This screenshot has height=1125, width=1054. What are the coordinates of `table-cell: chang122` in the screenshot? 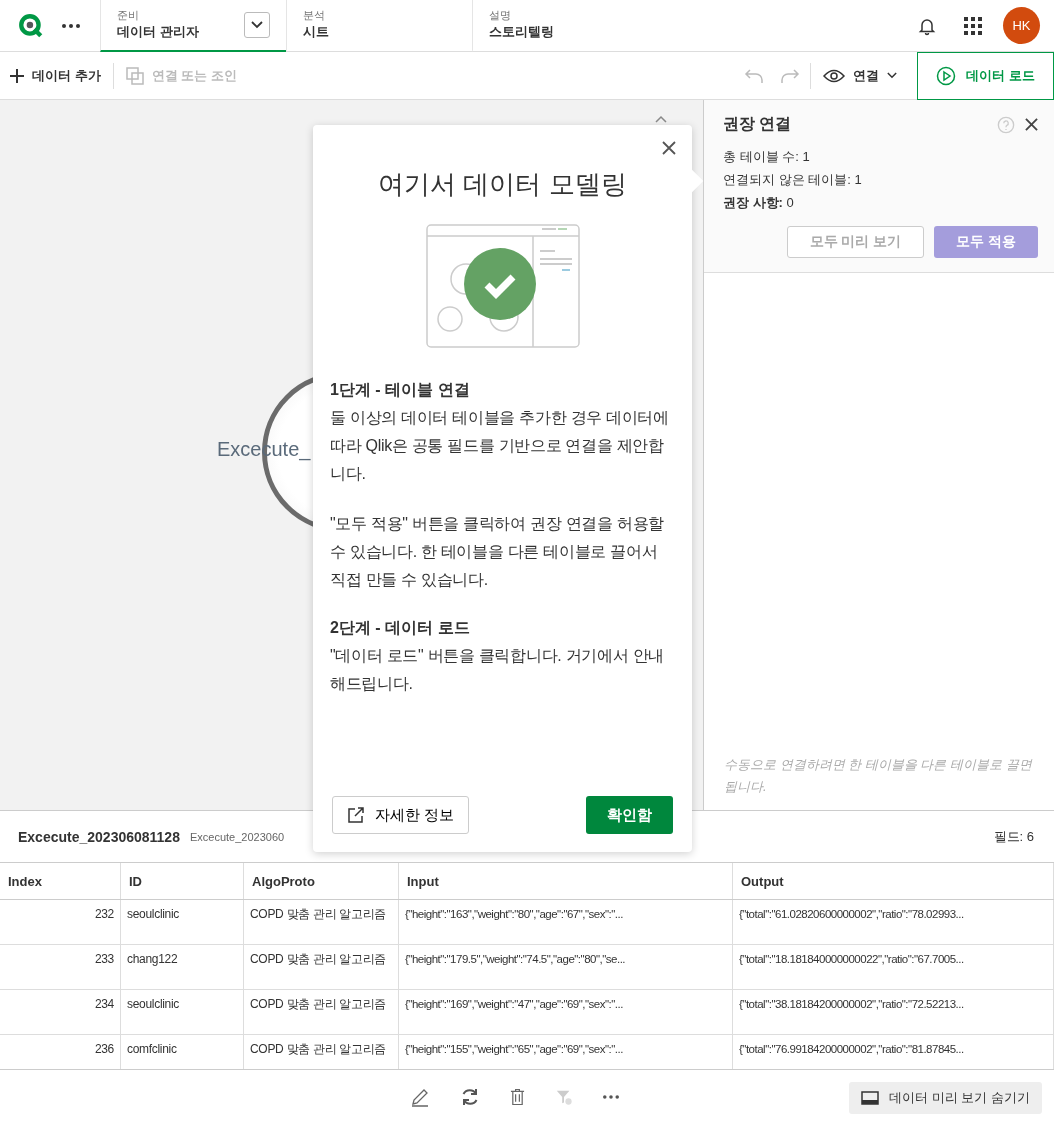 It's located at (182, 967).